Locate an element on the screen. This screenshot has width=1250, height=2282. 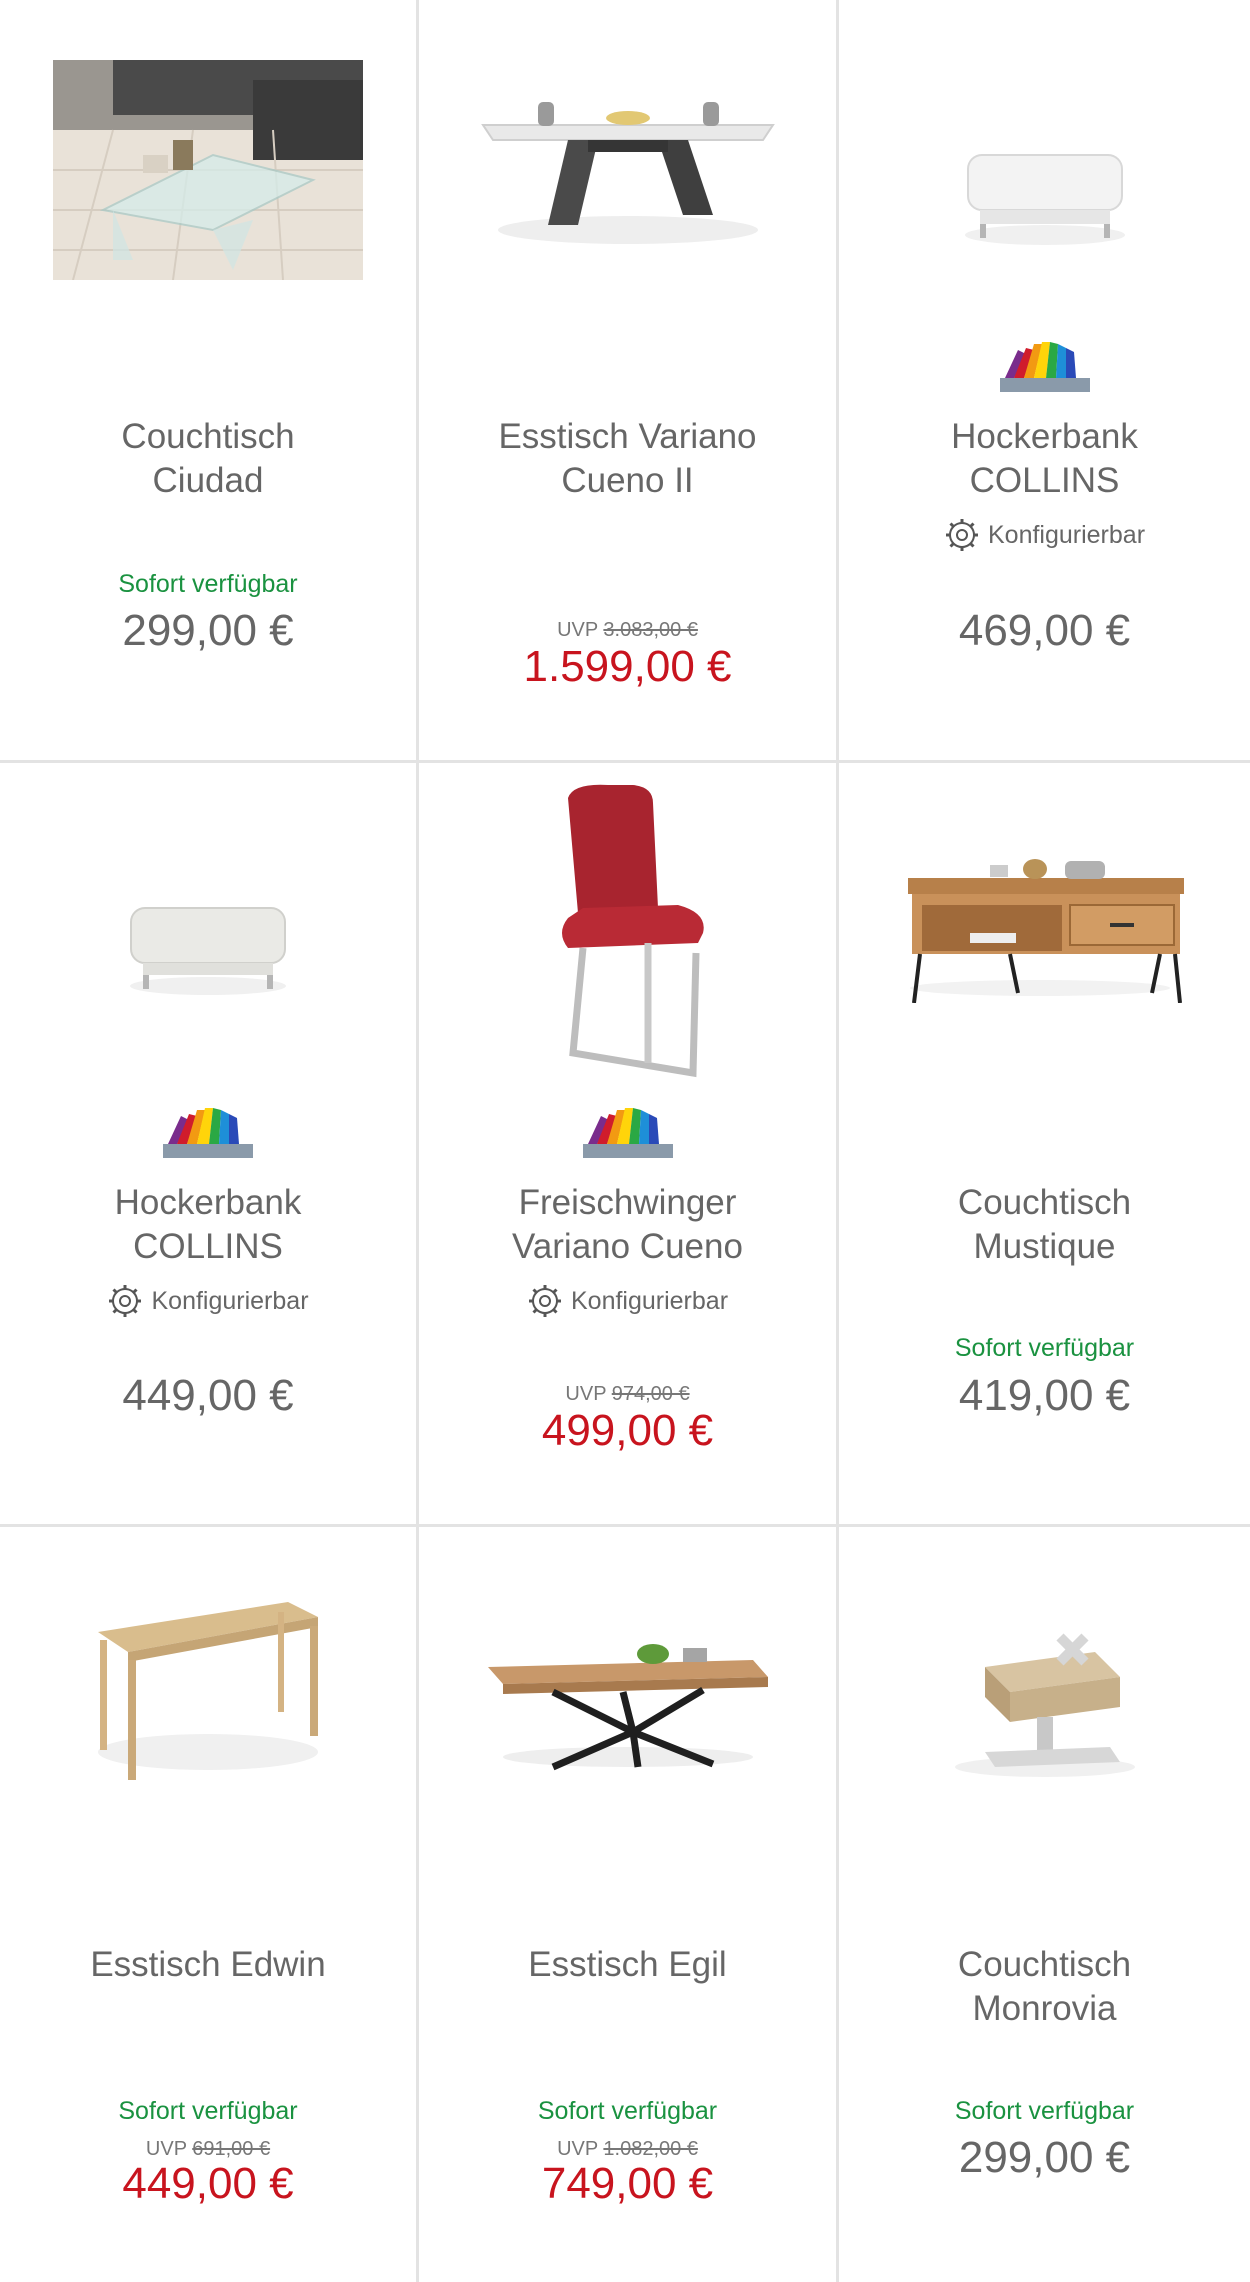
uvp-price: UVP 974,00 € is located at coordinates (627, 1394).